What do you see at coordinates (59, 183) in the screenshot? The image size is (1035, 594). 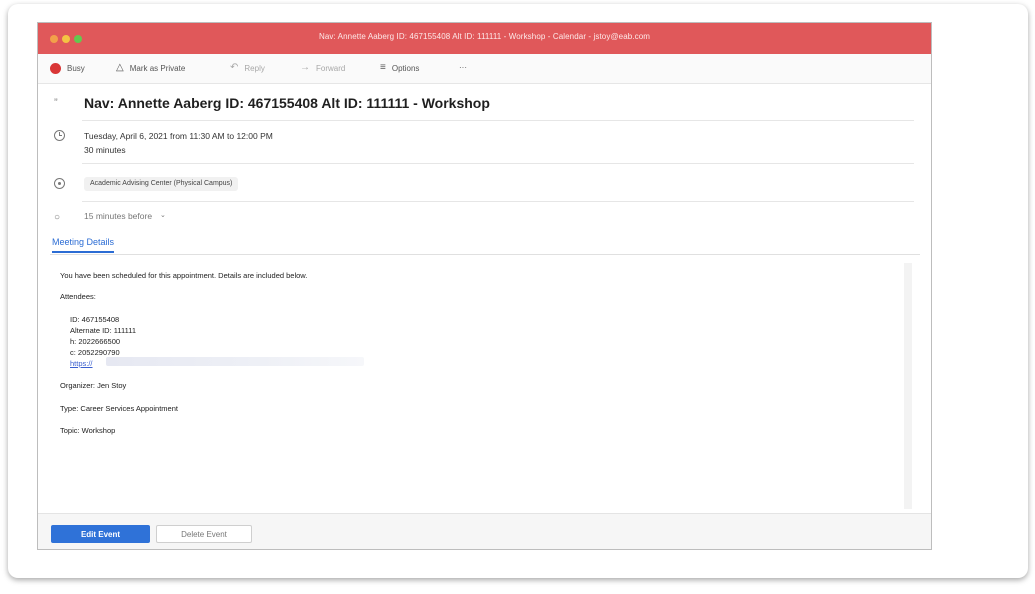 I see `location-icon` at bounding box center [59, 183].